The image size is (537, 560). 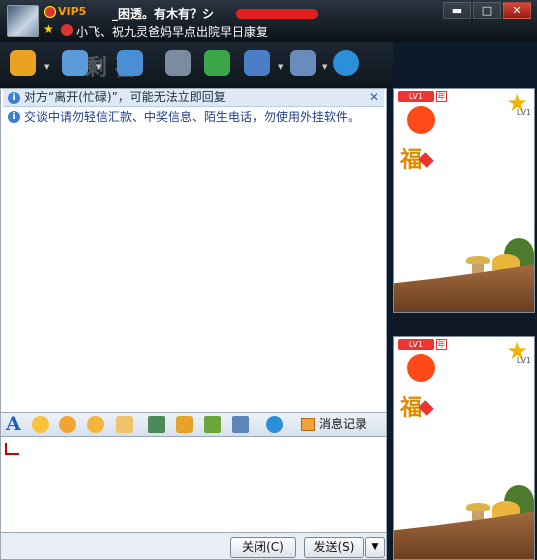 I want to click on notice-close-icon: ✕, so click(x=374, y=97).